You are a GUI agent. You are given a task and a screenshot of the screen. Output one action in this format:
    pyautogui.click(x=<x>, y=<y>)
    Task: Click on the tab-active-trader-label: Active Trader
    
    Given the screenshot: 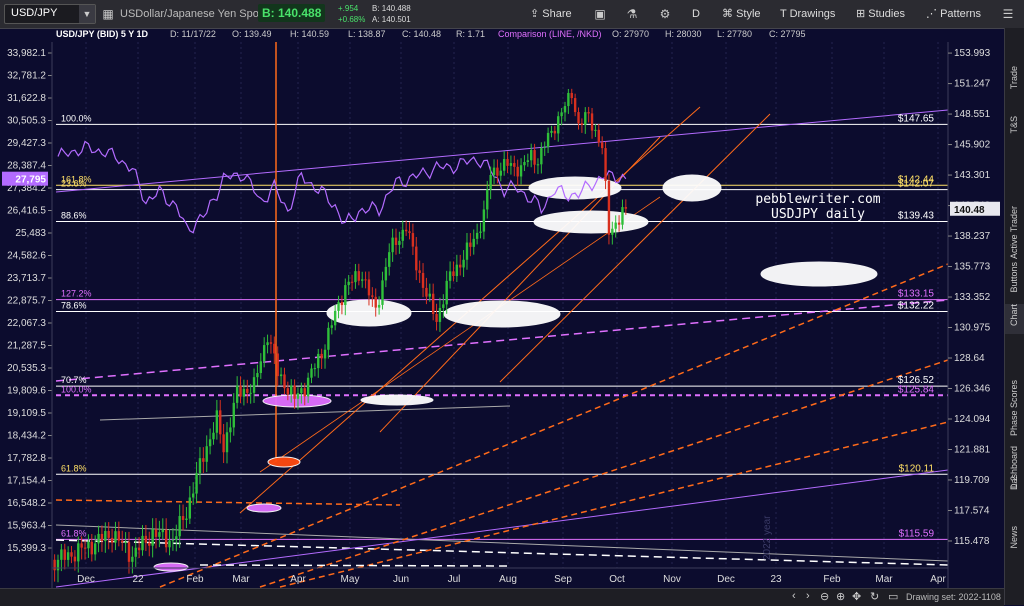 What is the action you would take?
    pyautogui.click(x=1014, y=233)
    